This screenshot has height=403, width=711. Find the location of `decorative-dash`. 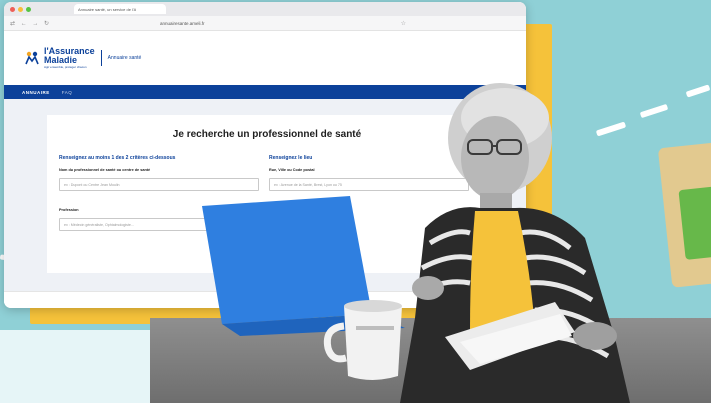

decorative-dash is located at coordinates (698, 91).